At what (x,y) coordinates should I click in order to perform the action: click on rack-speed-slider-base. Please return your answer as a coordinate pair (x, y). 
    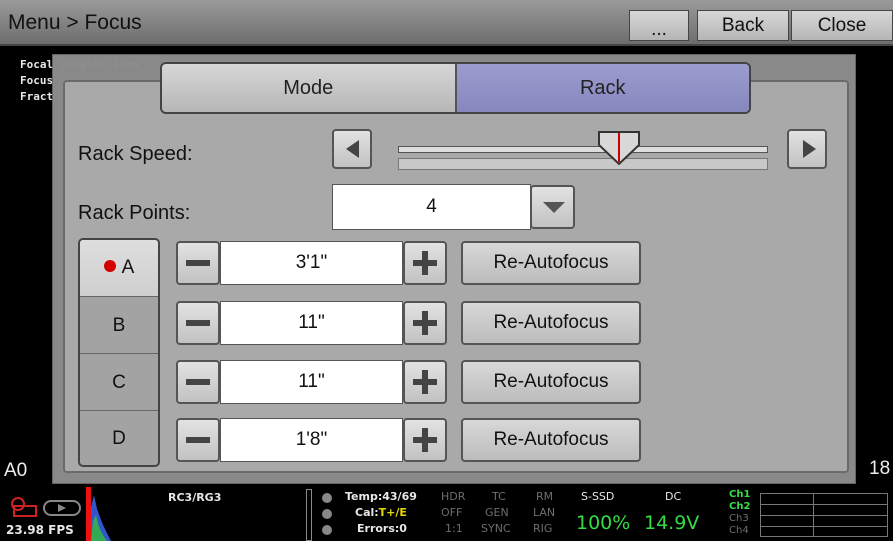
    Looking at the image, I should click on (583, 164).